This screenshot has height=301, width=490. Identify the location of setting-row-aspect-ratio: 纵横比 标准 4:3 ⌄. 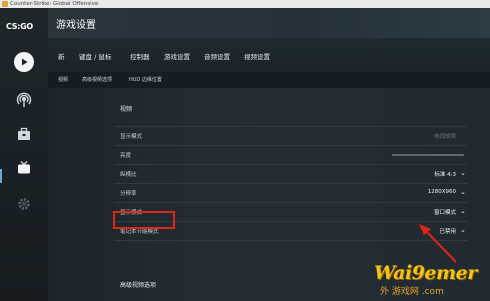
(291, 173).